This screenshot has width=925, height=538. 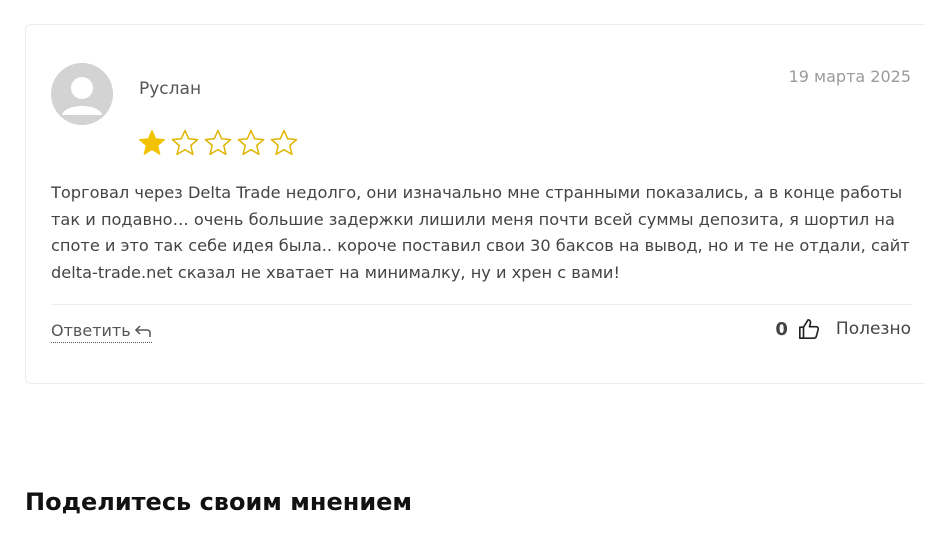 What do you see at coordinates (781, 329) in the screenshot?
I see `like-count: 0` at bounding box center [781, 329].